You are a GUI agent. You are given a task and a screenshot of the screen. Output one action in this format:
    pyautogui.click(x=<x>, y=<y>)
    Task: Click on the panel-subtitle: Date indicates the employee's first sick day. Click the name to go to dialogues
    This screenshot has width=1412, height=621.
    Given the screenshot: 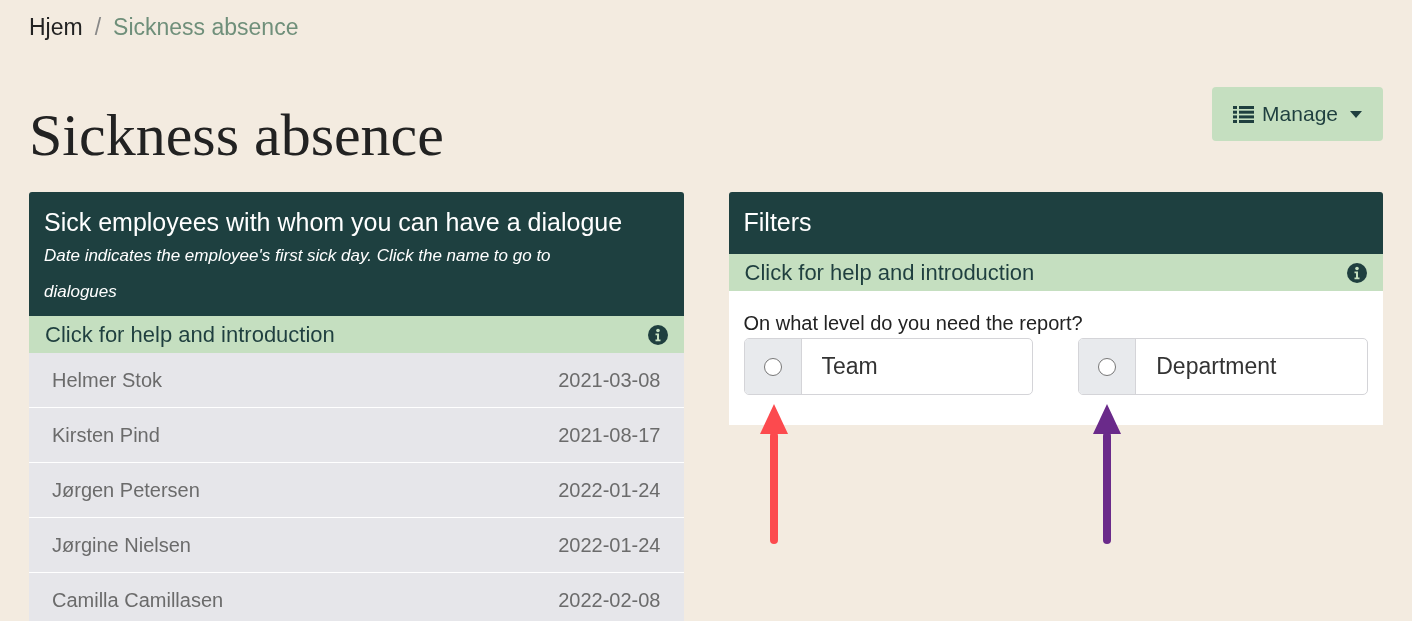 What is the action you would take?
    pyautogui.click(x=298, y=274)
    